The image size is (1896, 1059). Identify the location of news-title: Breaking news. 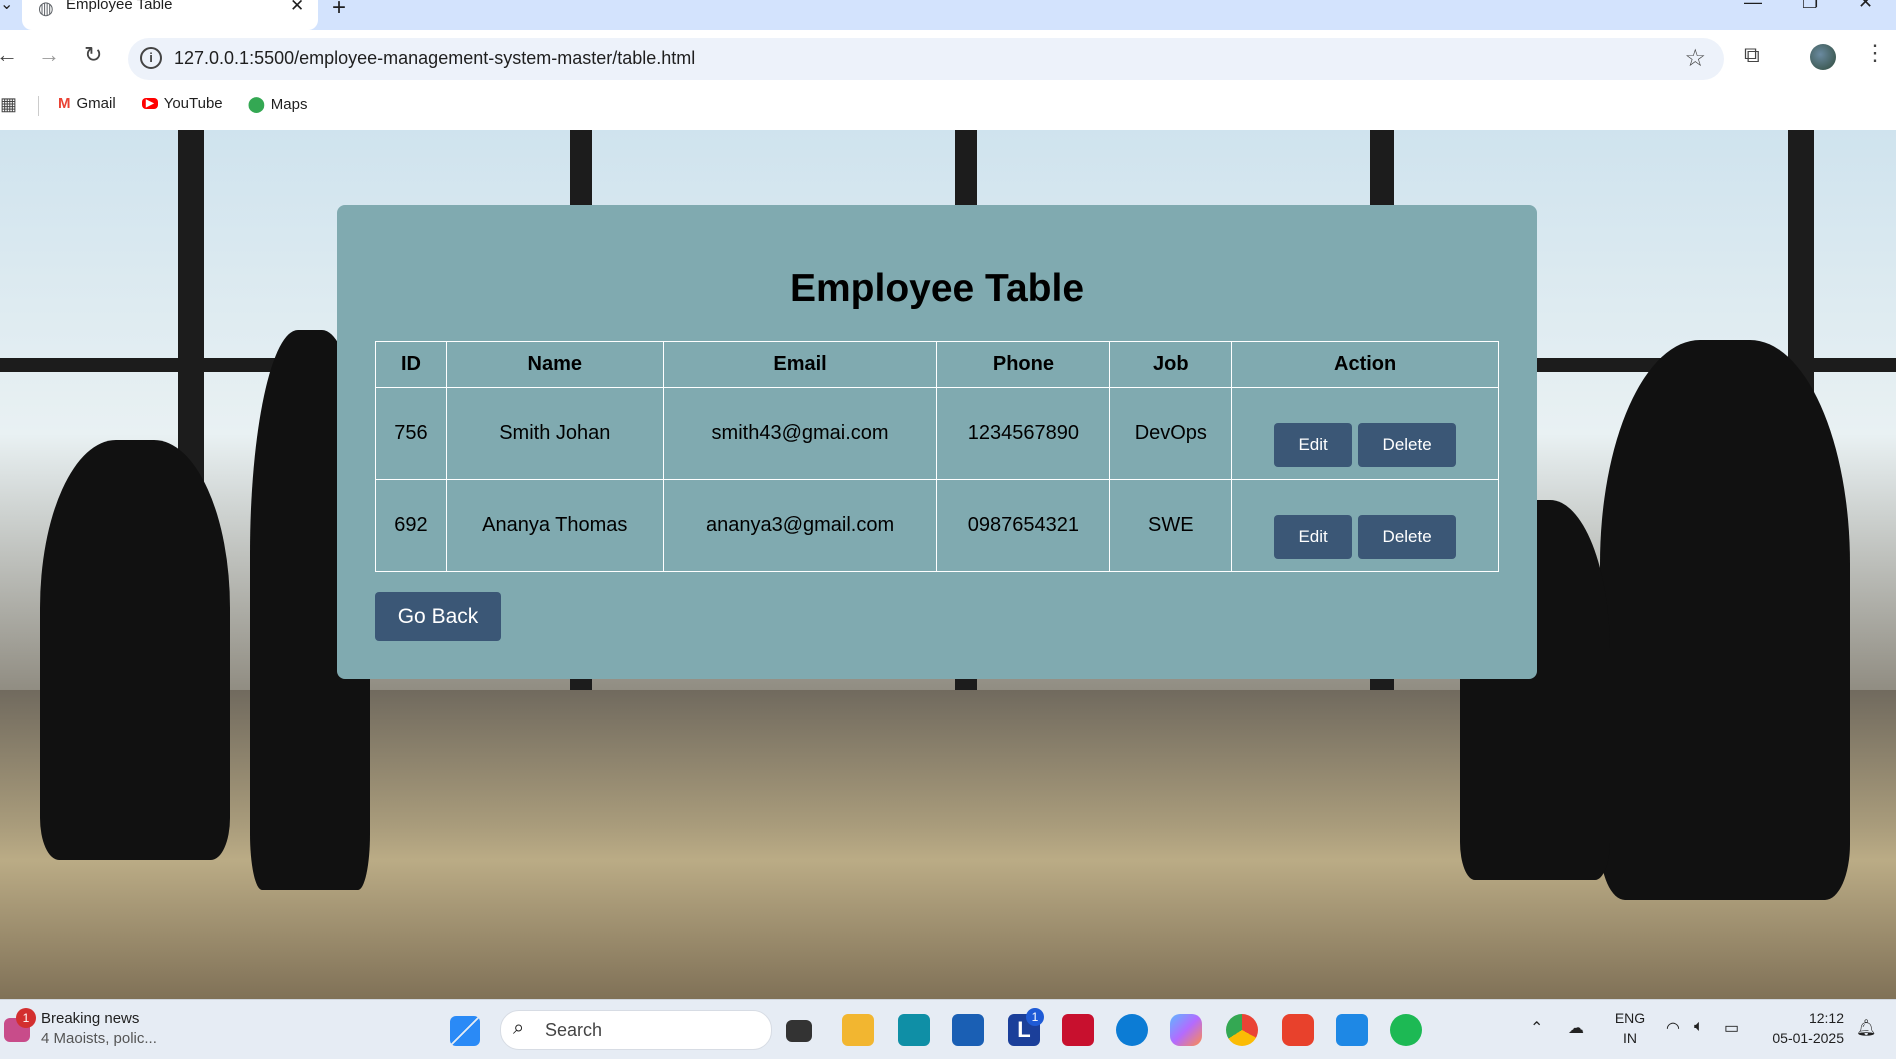
(90, 1018).